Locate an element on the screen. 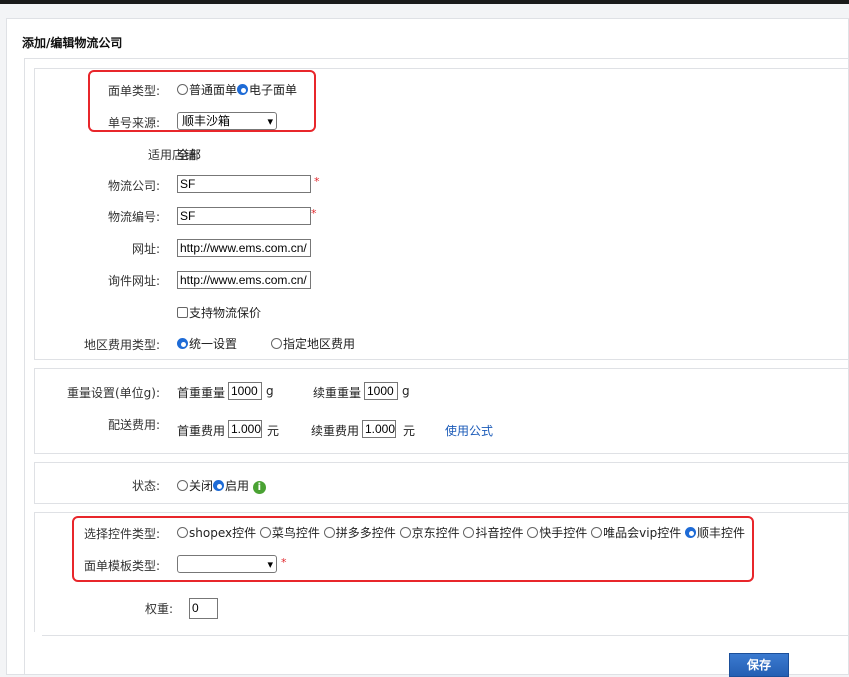 The height and width of the screenshot is (677, 849). first-fee-unit: 元 is located at coordinates (273, 431).